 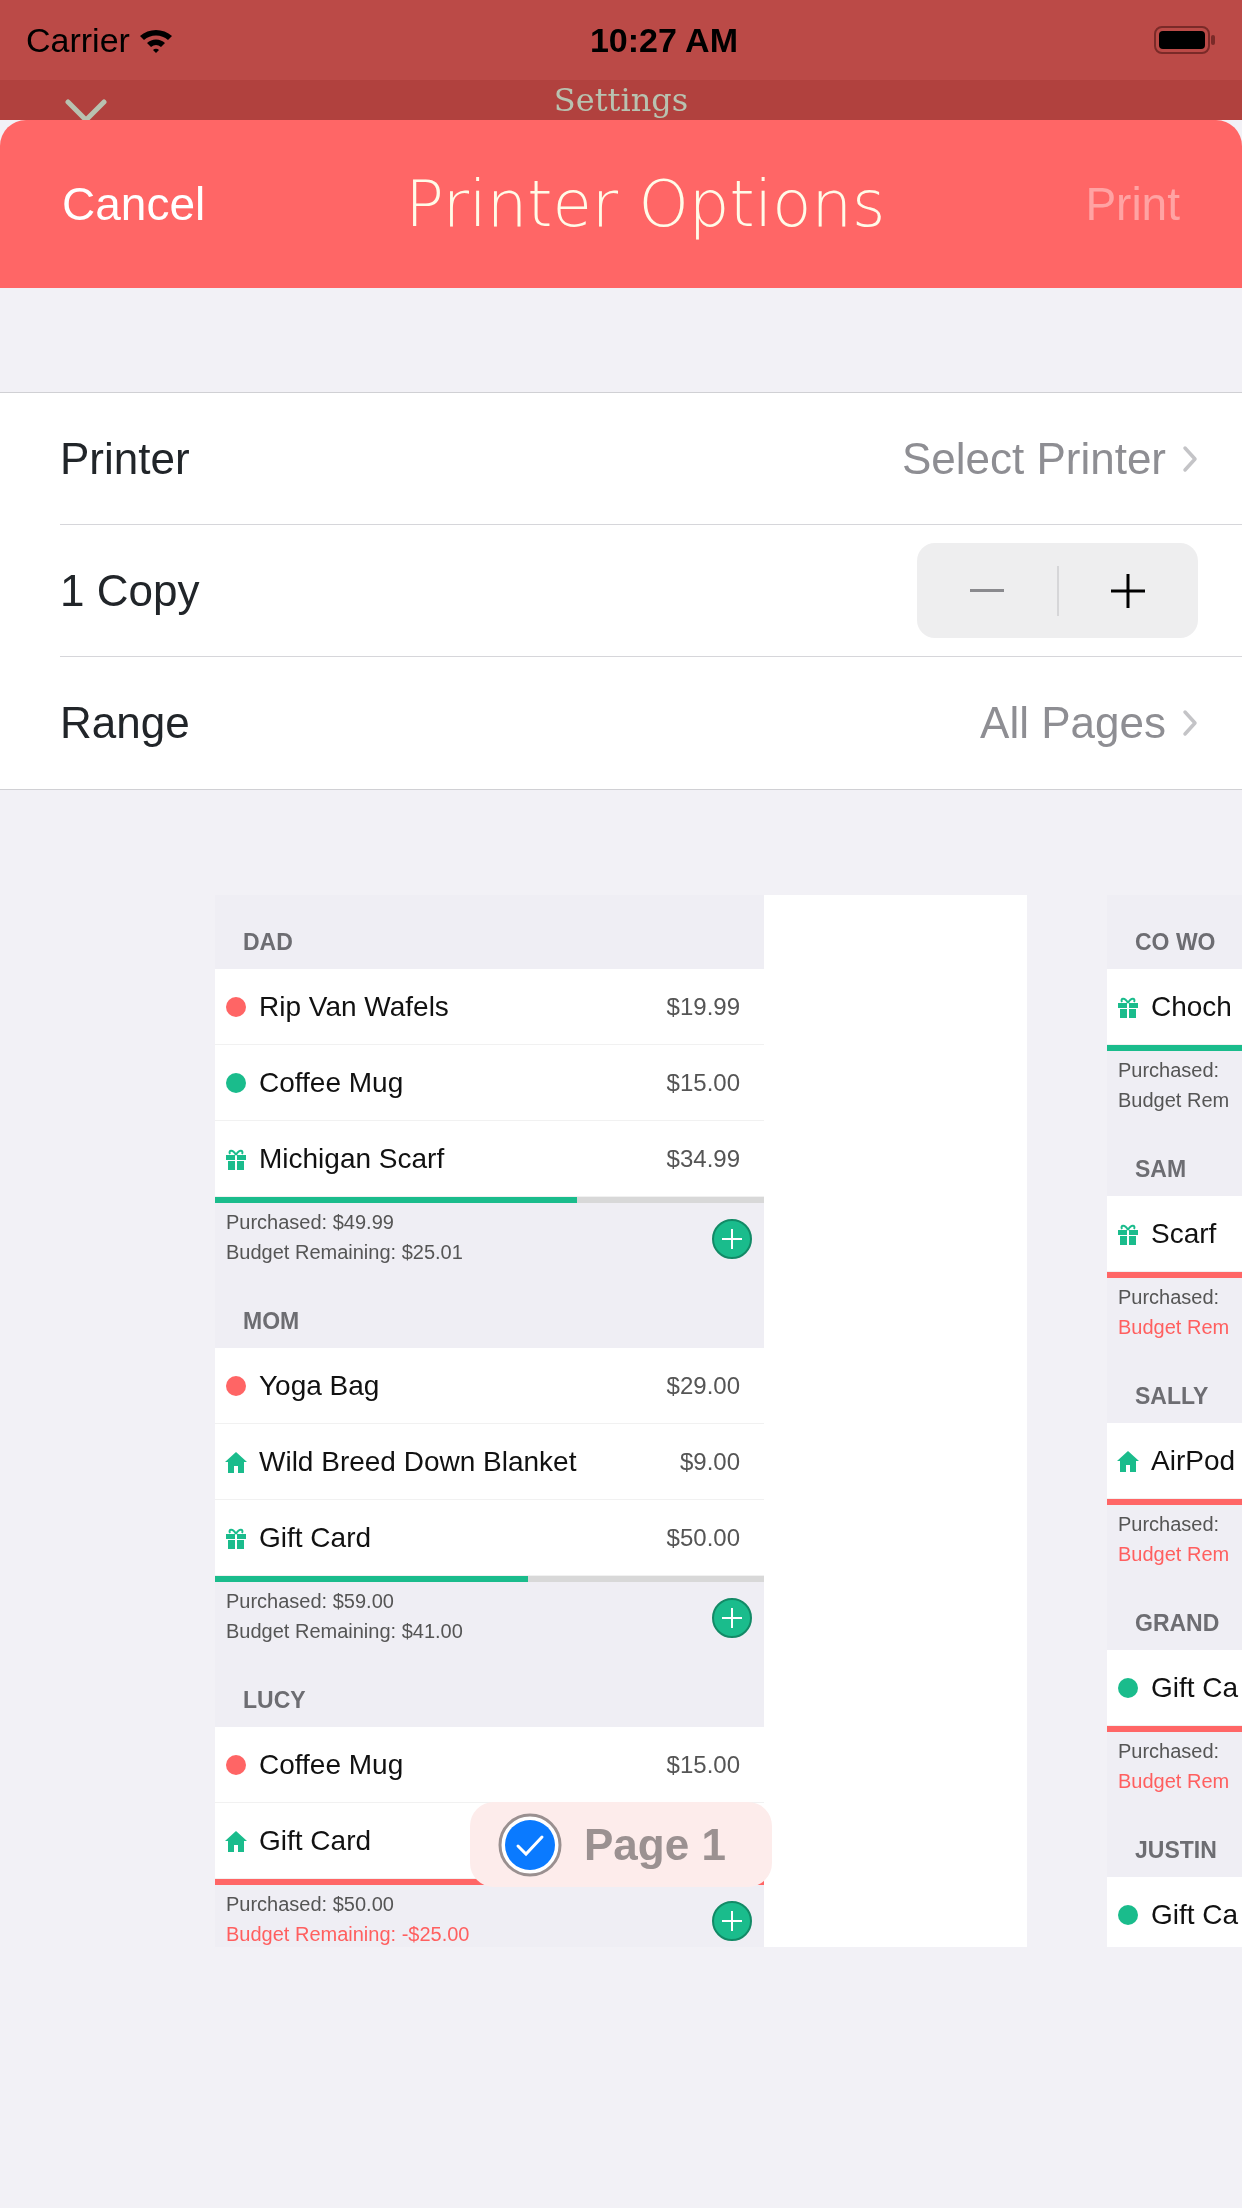 What do you see at coordinates (986, 590) in the screenshot?
I see `minus-icon` at bounding box center [986, 590].